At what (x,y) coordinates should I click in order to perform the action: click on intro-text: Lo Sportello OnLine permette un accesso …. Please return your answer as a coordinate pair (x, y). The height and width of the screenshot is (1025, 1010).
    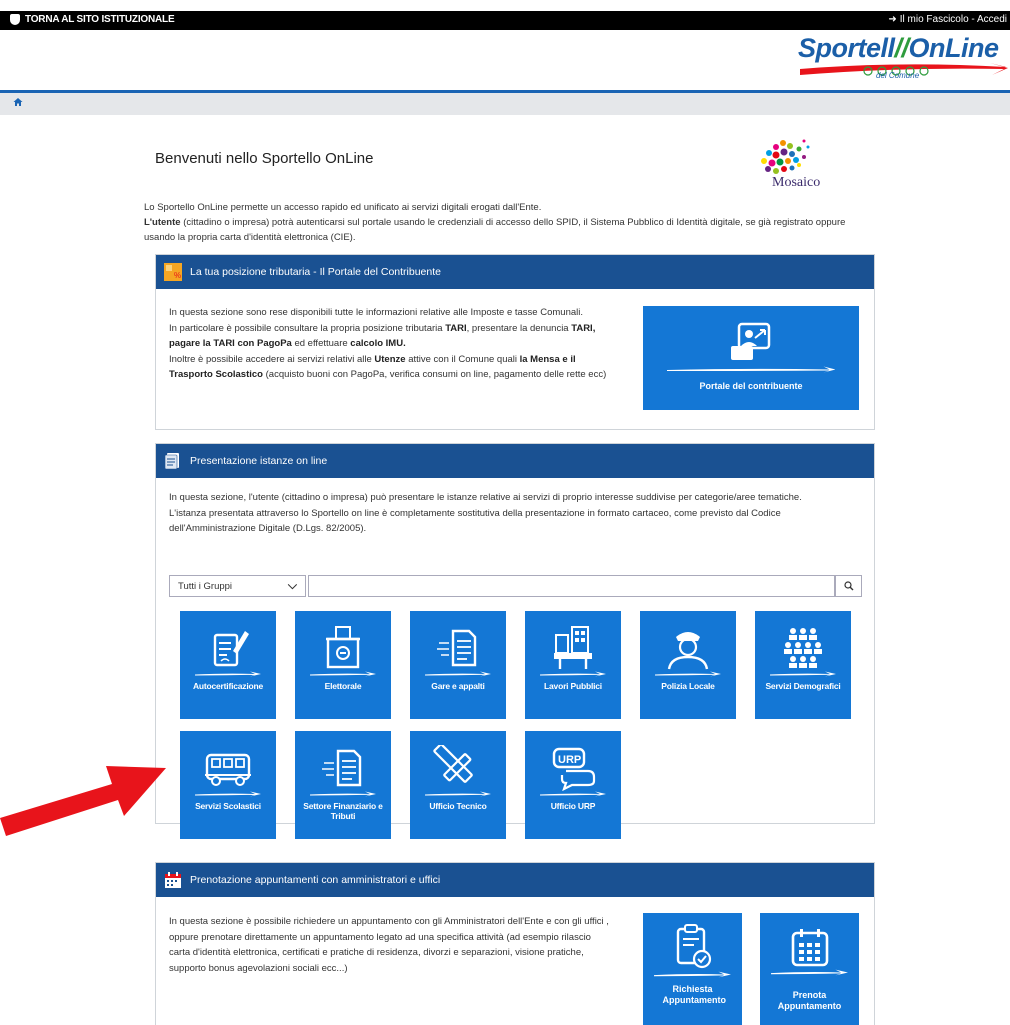
    Looking at the image, I should click on (509, 222).